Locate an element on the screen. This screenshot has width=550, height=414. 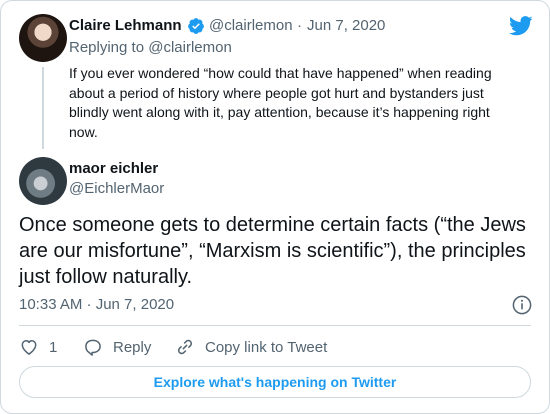
explore-twitter-label: Explore what's happening on Twitter is located at coordinates (275, 382).